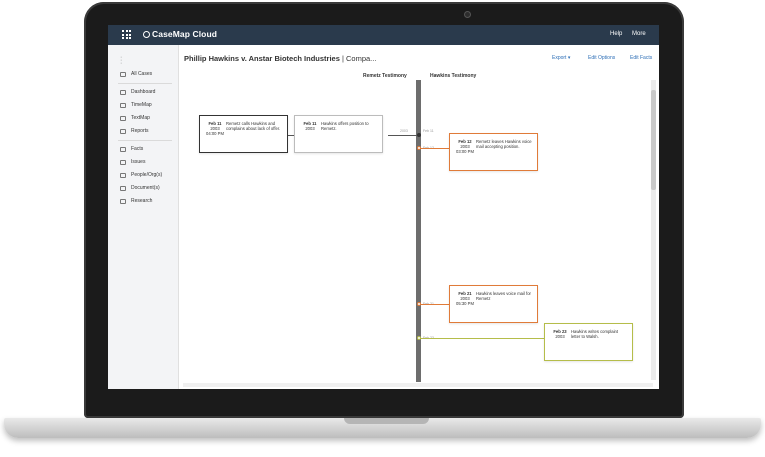  I want to click on issues-icon, so click(123, 162).